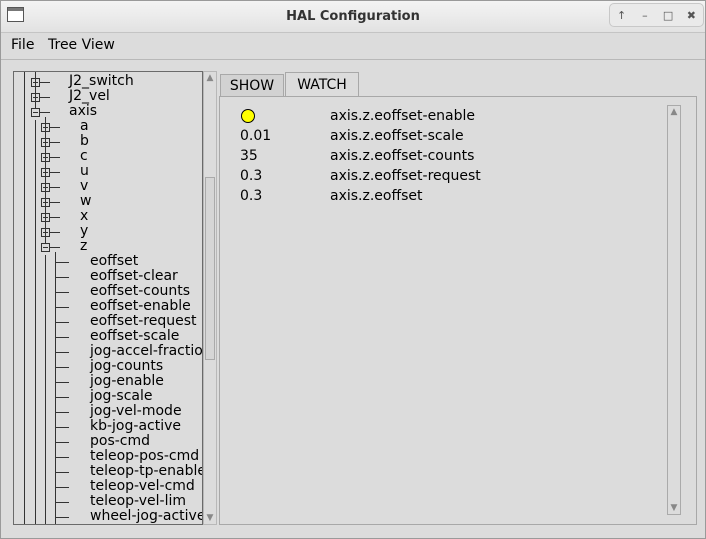 The width and height of the screenshot is (706, 539). I want to click on watch-pin-name: axis.z.eoffset-scale, so click(397, 136).